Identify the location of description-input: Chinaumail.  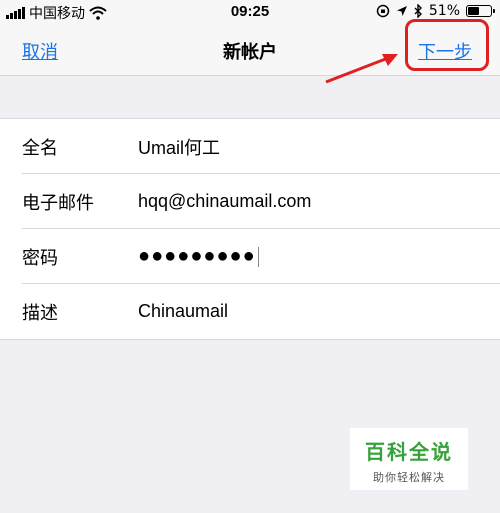
(183, 311).